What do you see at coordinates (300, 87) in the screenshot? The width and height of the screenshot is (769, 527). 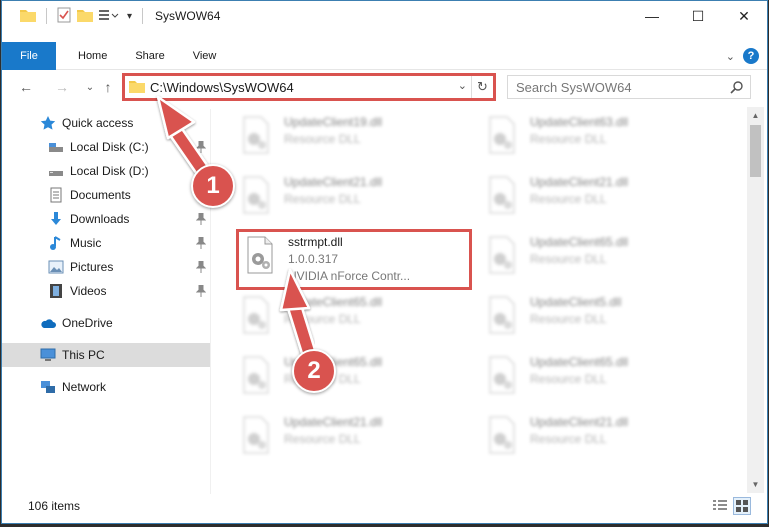 I see `address-input` at bounding box center [300, 87].